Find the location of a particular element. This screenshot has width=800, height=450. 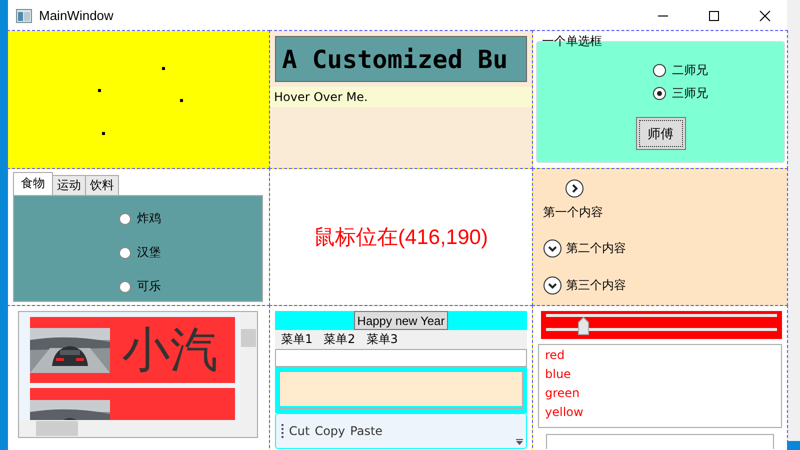

expander-header: 第二个内容 is located at coordinates (596, 248).